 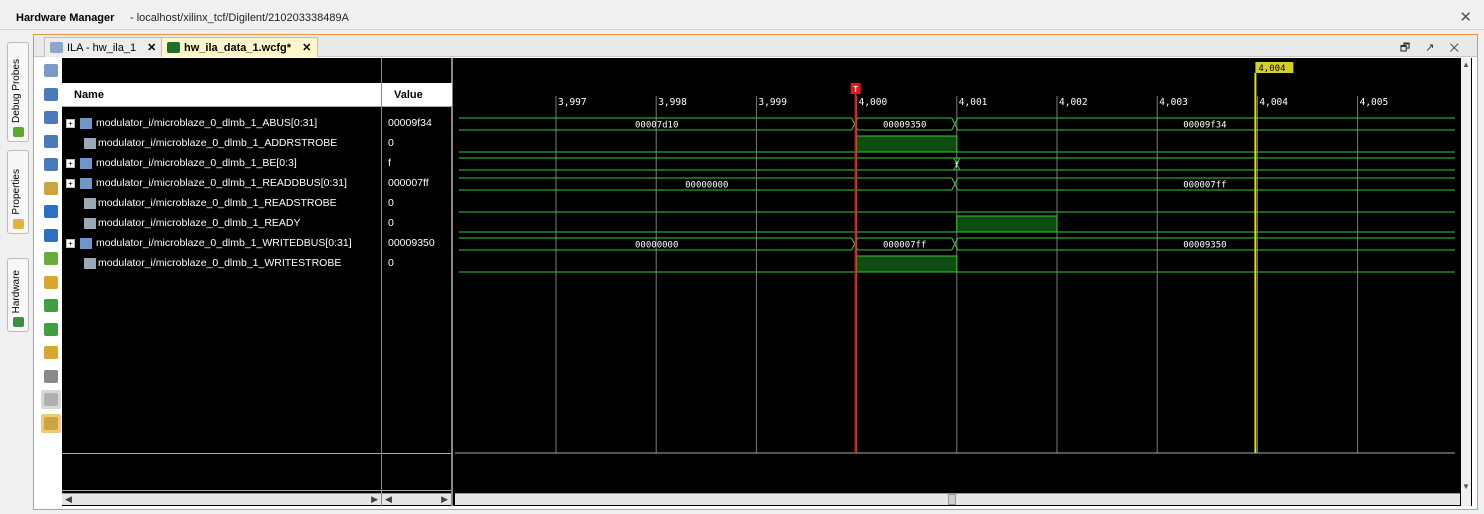 I want to click on tab-label: ILA - hw_ila_1, so click(x=102, y=48).